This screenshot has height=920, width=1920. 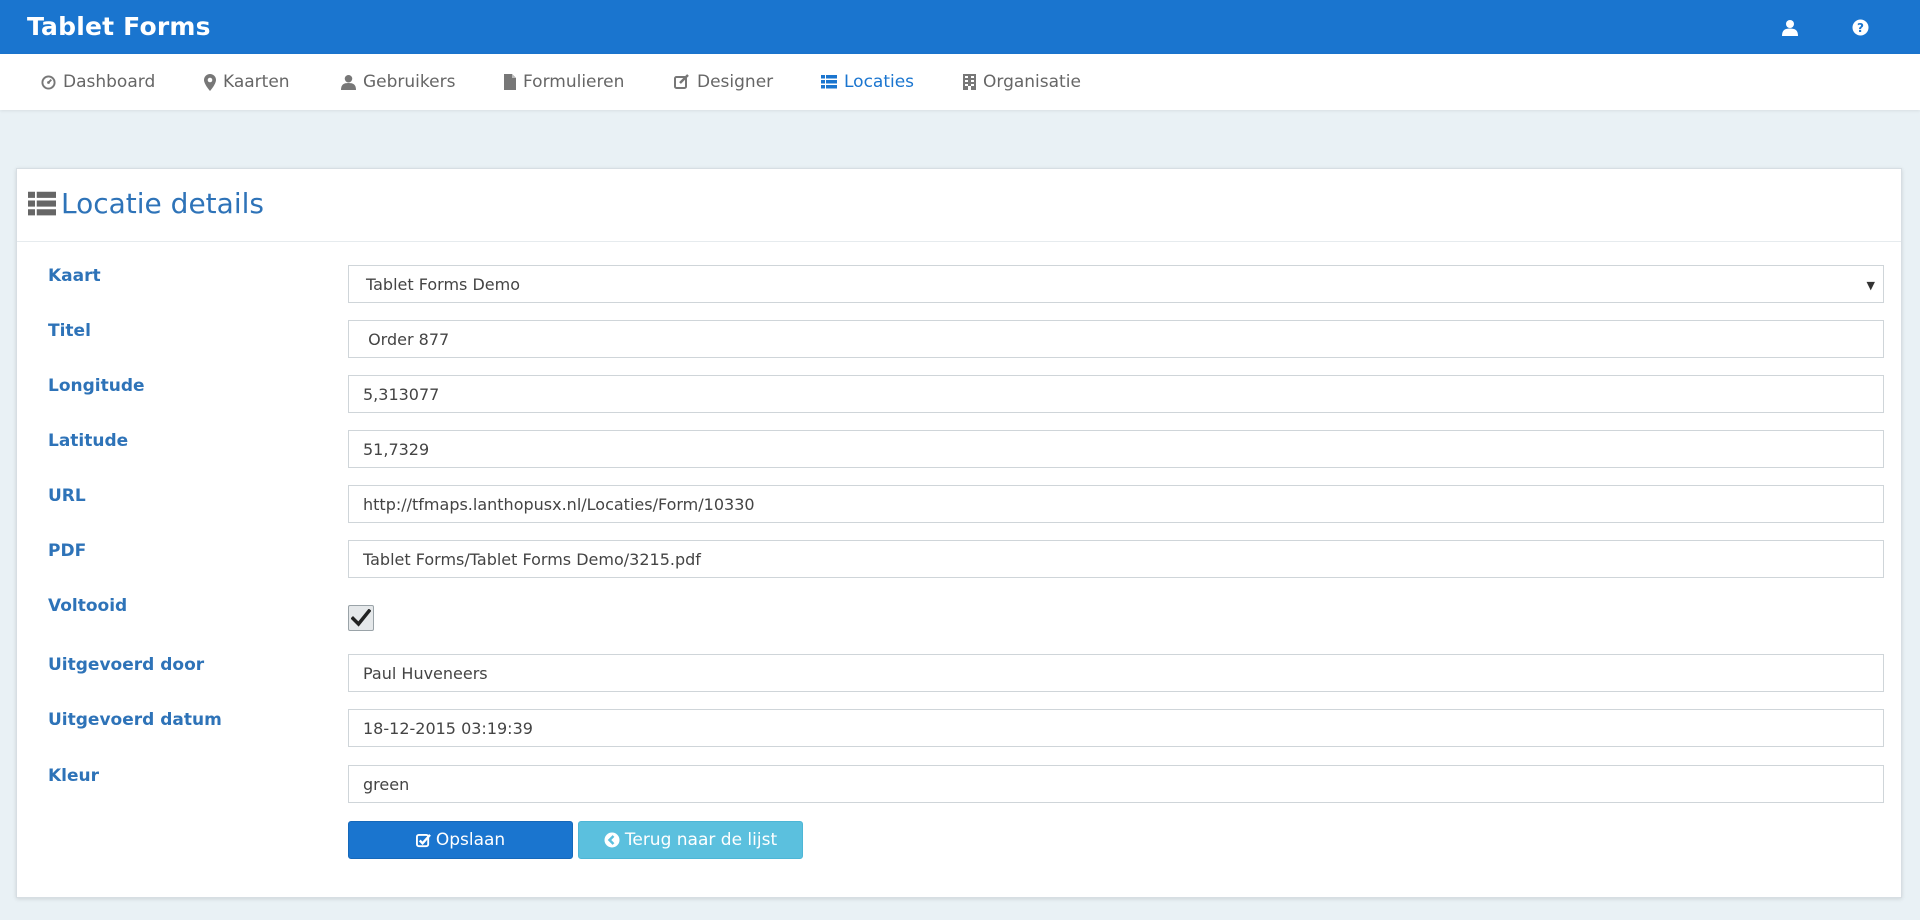 What do you see at coordinates (162, 203) in the screenshot?
I see `page-title: Locatie details` at bounding box center [162, 203].